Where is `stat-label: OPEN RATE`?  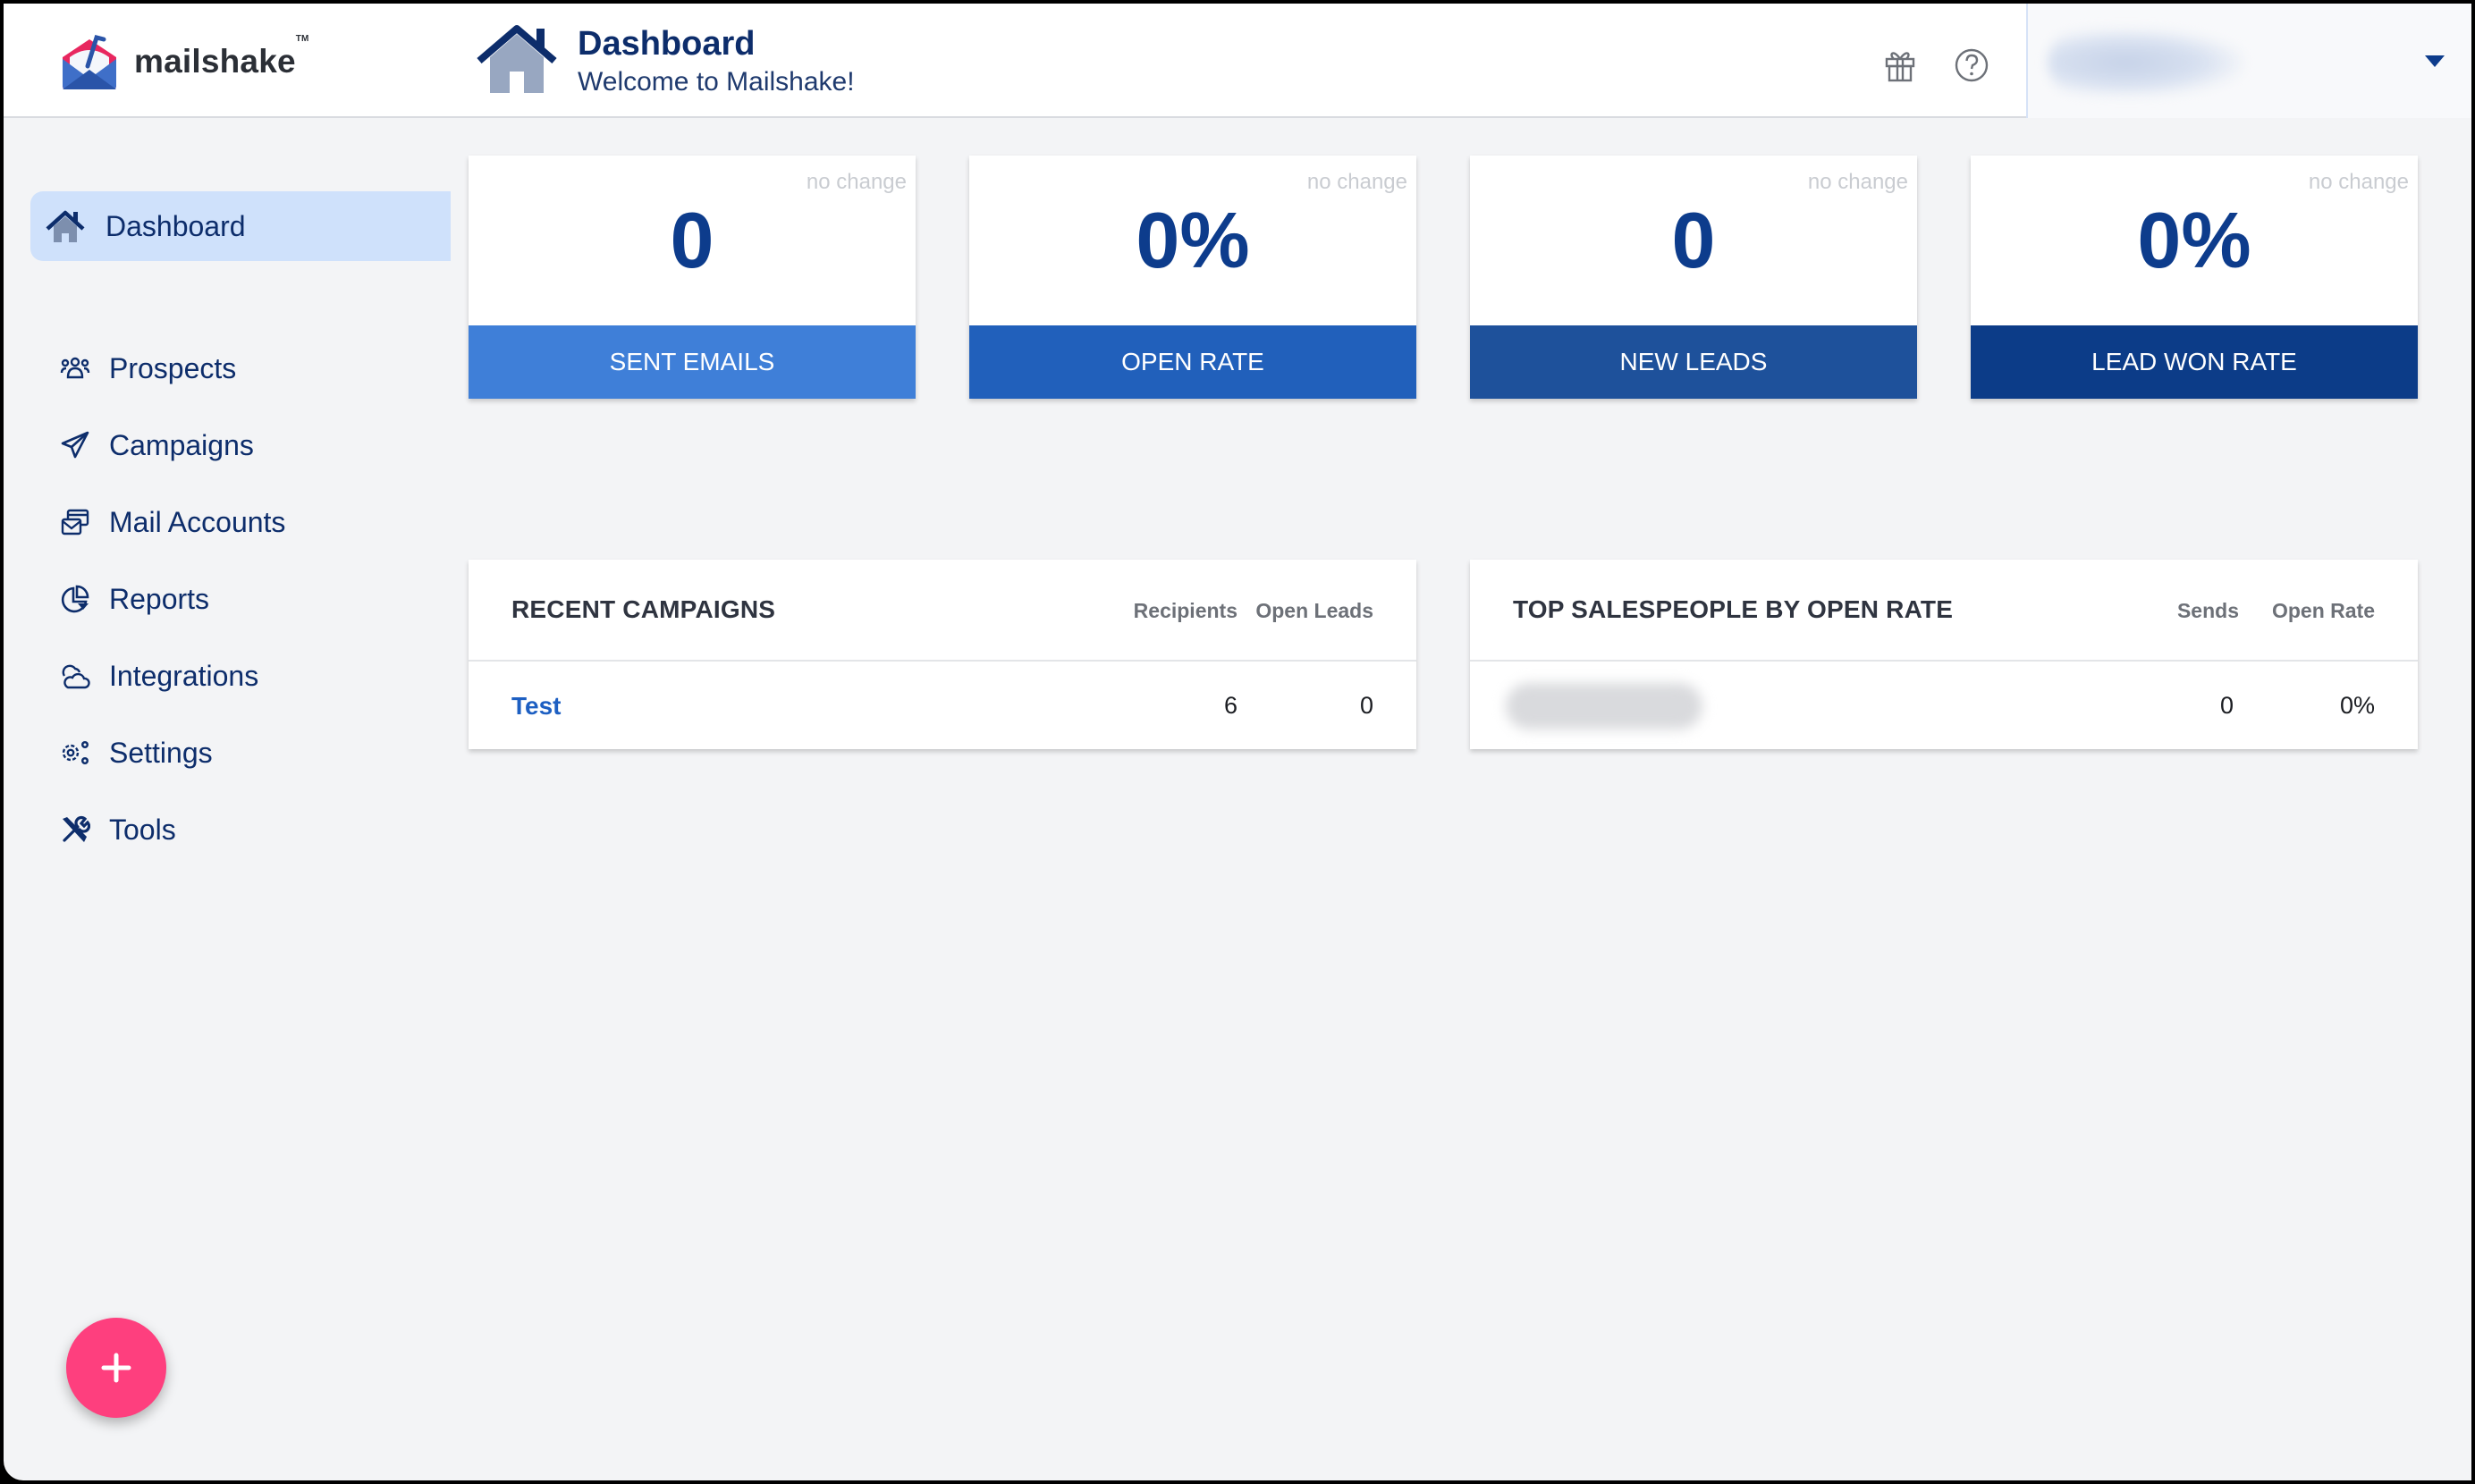
stat-label: OPEN RATE is located at coordinates (1193, 362).